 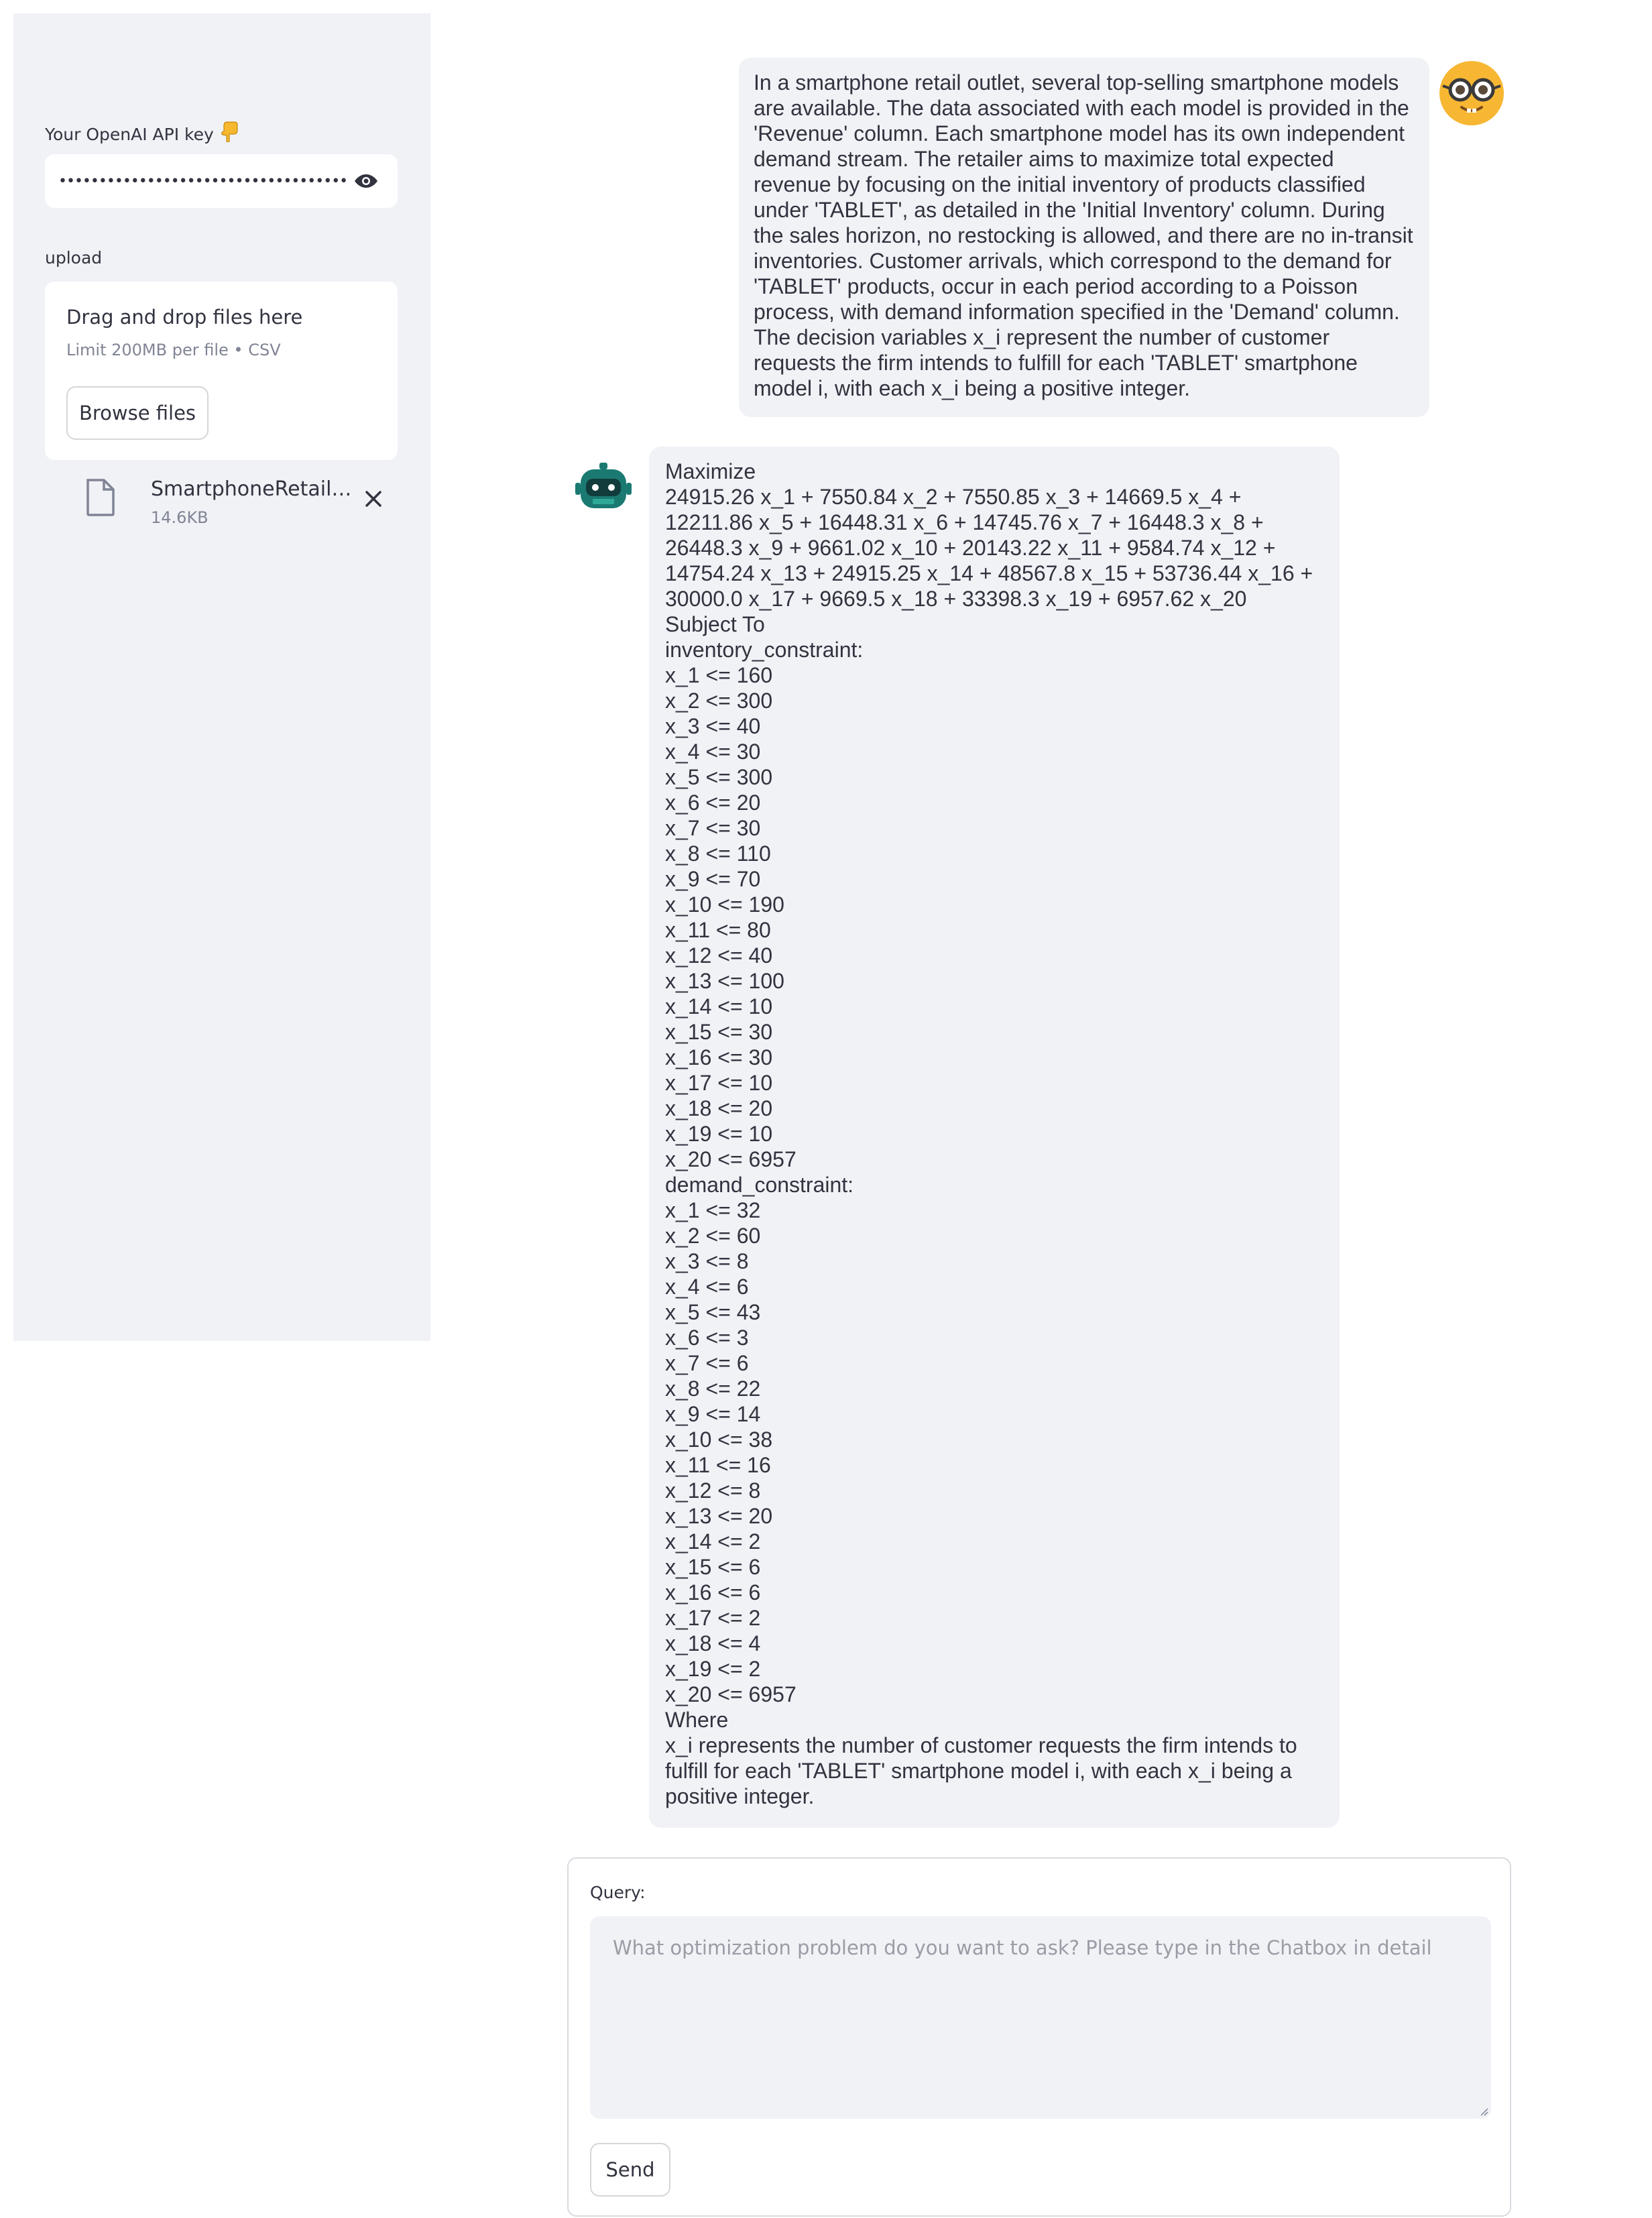 I want to click on dropzone-limit-text: Limit 200MB per file • CSV, so click(x=173, y=350).